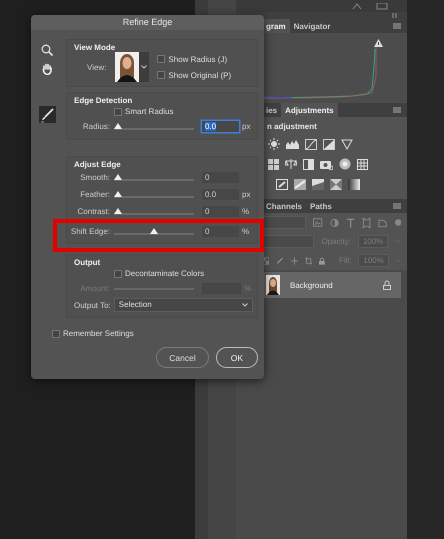  Describe the element at coordinates (276, 26) in the screenshot. I see `panel-tab: gram` at that location.